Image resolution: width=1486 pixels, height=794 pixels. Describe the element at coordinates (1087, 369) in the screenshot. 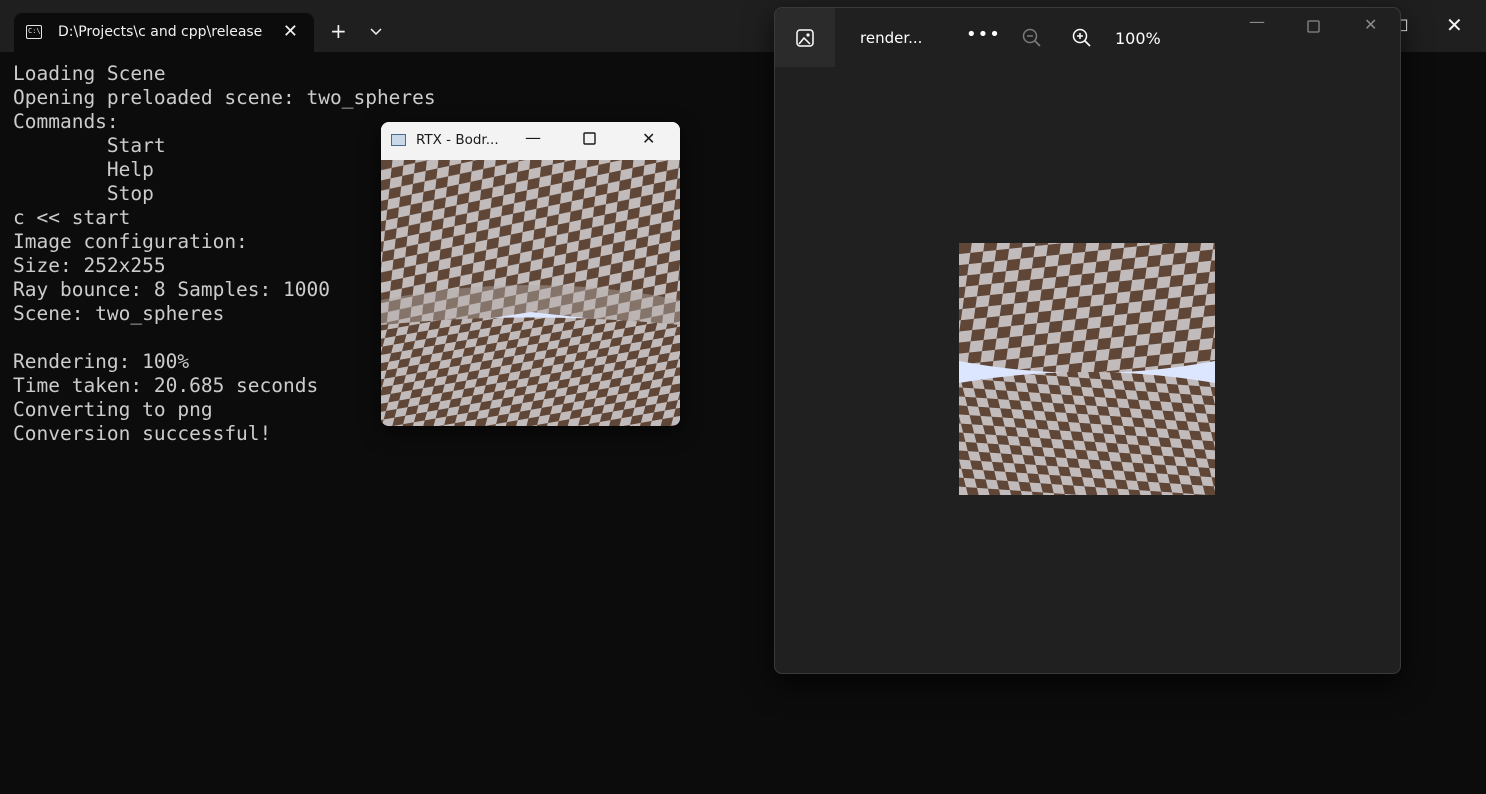

I see `rendered-image` at that location.